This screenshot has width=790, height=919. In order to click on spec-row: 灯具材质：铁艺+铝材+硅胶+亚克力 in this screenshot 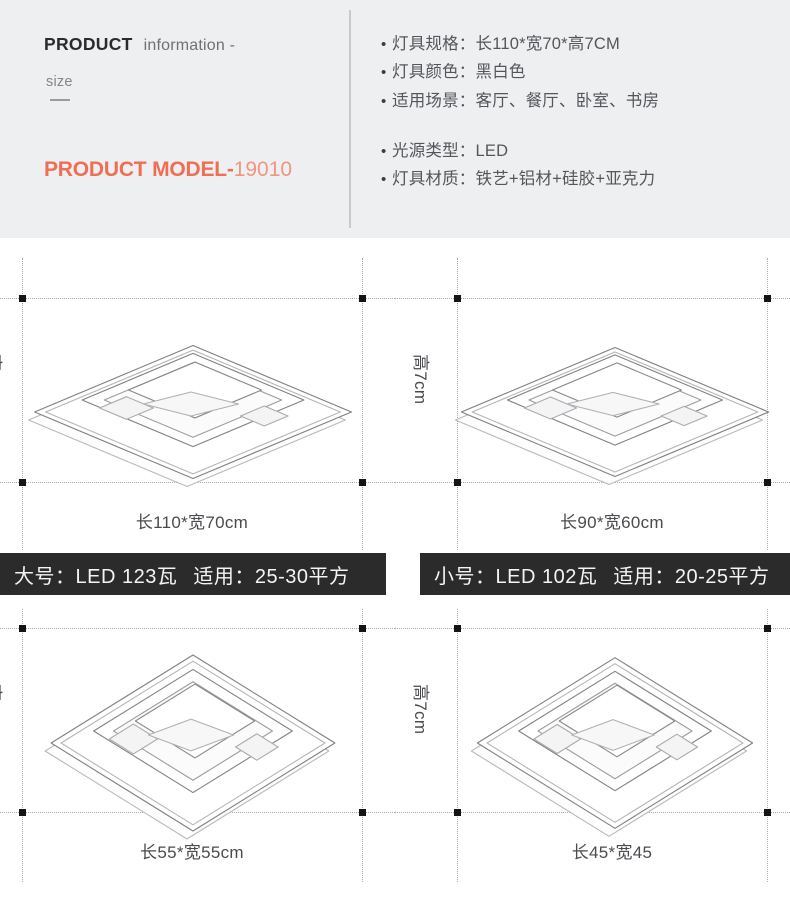, I will do `click(581, 179)`.